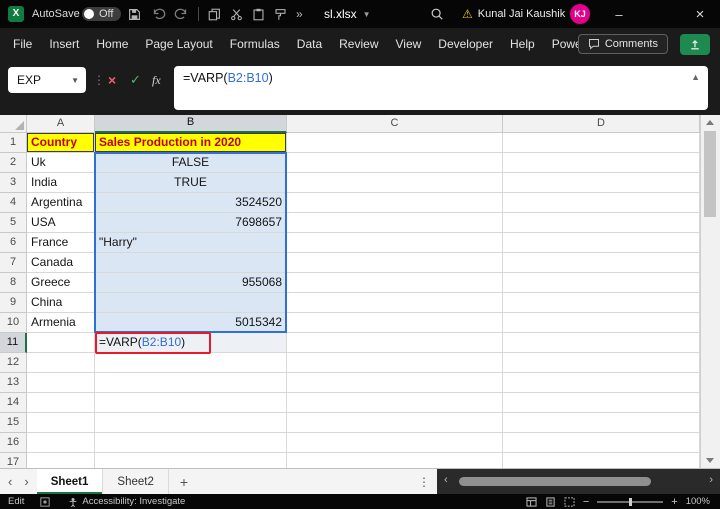  I want to click on column-header-c: C, so click(395, 124).